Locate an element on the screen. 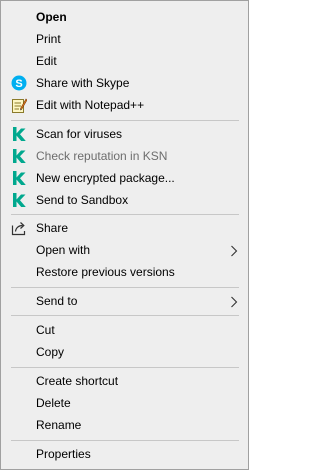 Image resolution: width=320 pixels, height=470 pixels. menu-item-label: Print is located at coordinates (48, 39).